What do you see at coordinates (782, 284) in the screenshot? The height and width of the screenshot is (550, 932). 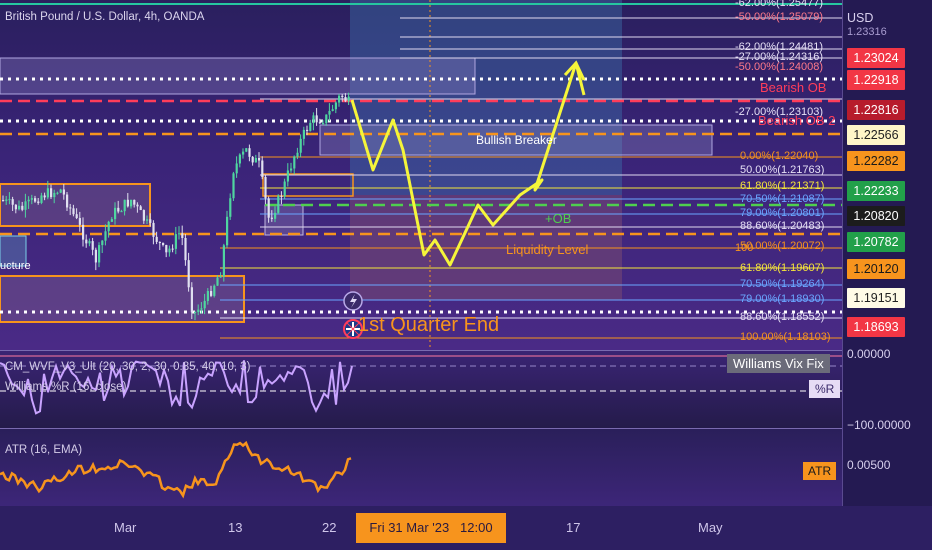 I see `fib-label: 70.50%(1.19264)` at bounding box center [782, 284].